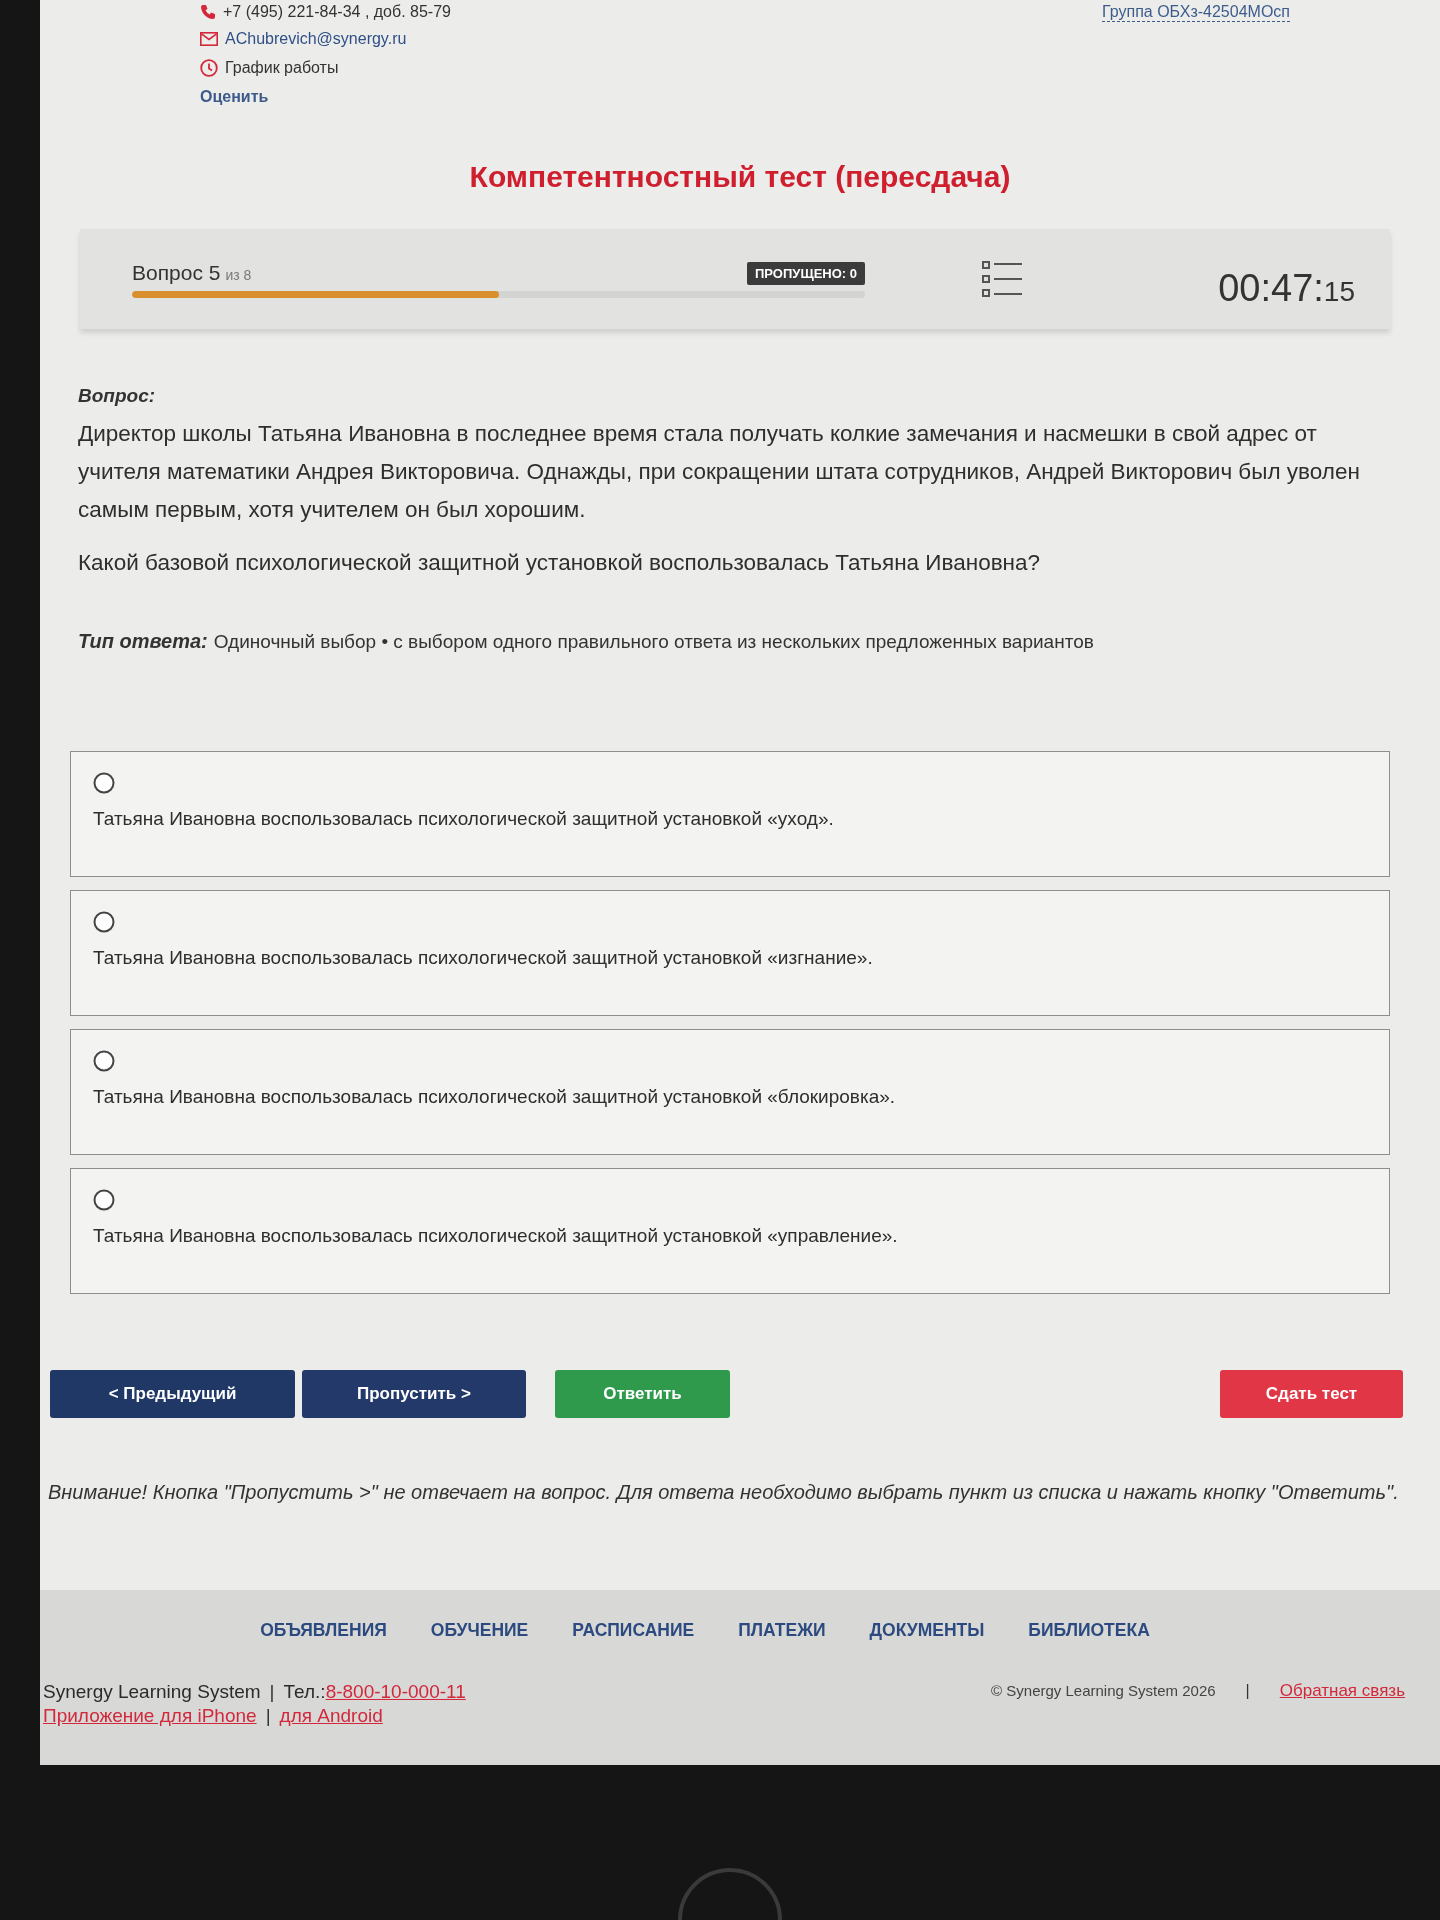 The width and height of the screenshot is (1440, 1920). I want to click on group-link: Группа ОБХз-42504МОсп, so click(1196, 12).